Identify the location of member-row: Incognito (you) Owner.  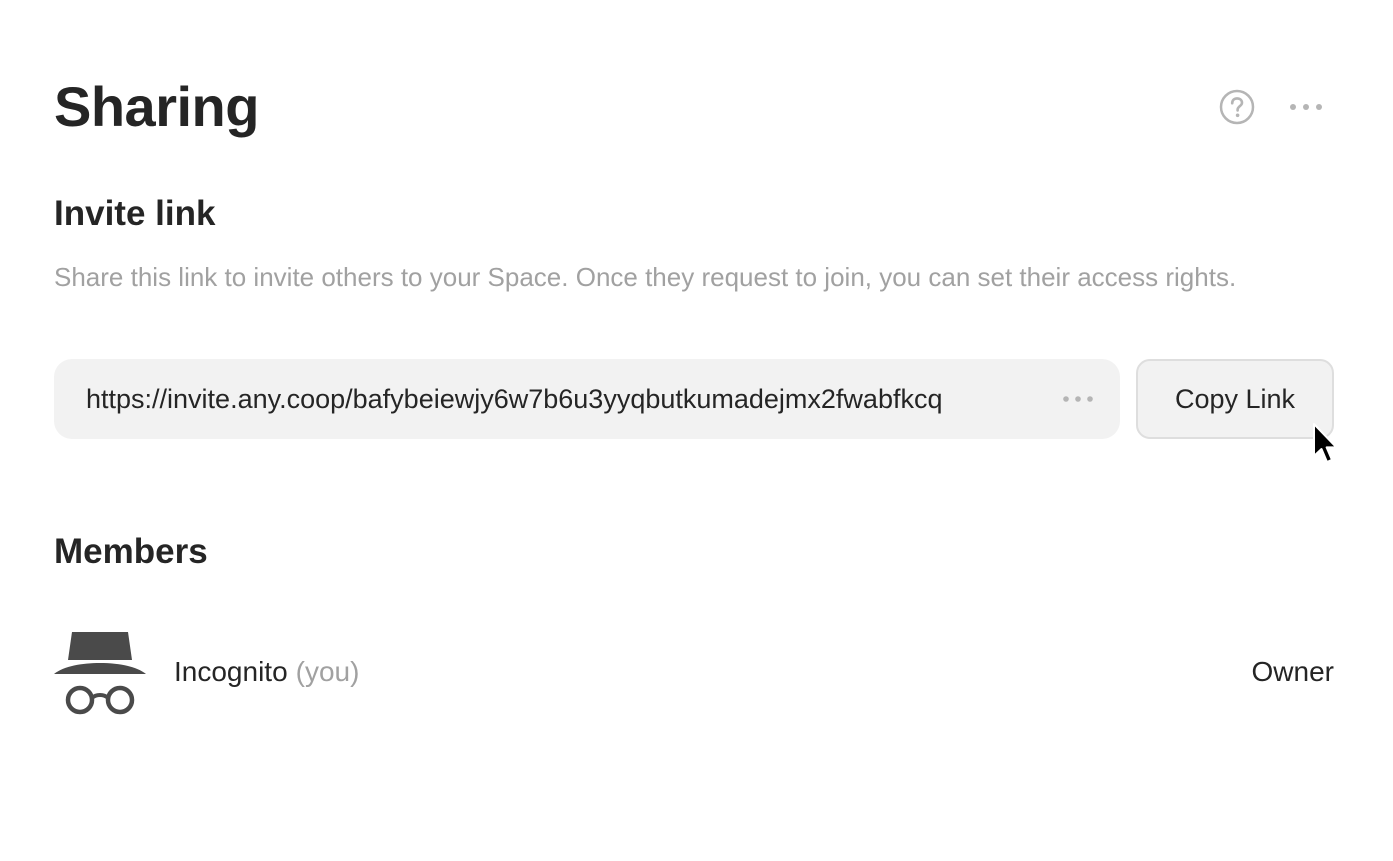
(694, 672).